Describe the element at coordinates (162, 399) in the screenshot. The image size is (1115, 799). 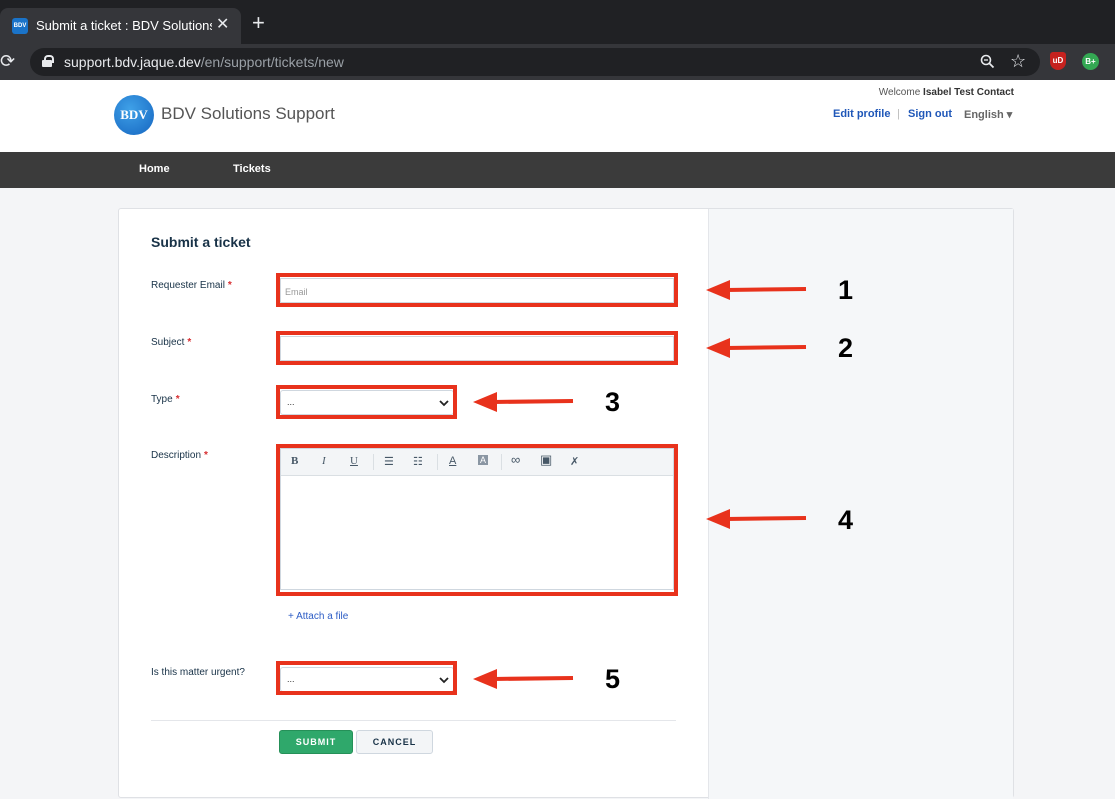
I see `type-label-text: Type` at that location.